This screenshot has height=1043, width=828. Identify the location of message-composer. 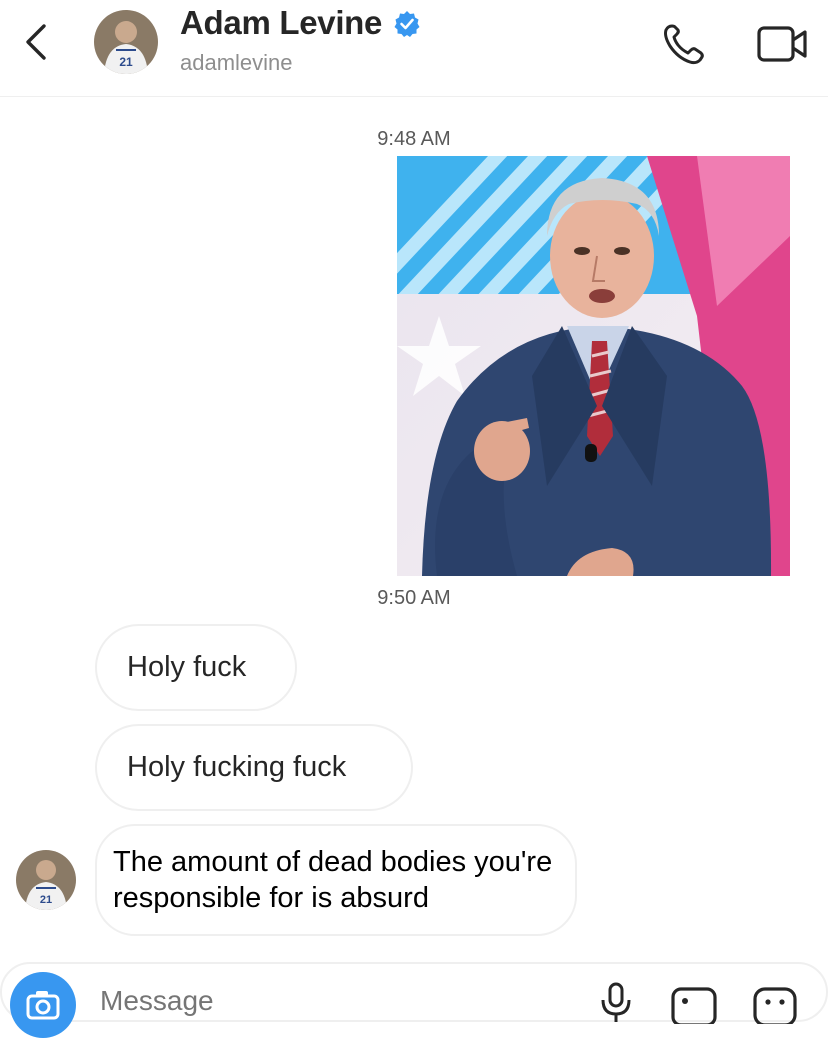
(414, 1000).